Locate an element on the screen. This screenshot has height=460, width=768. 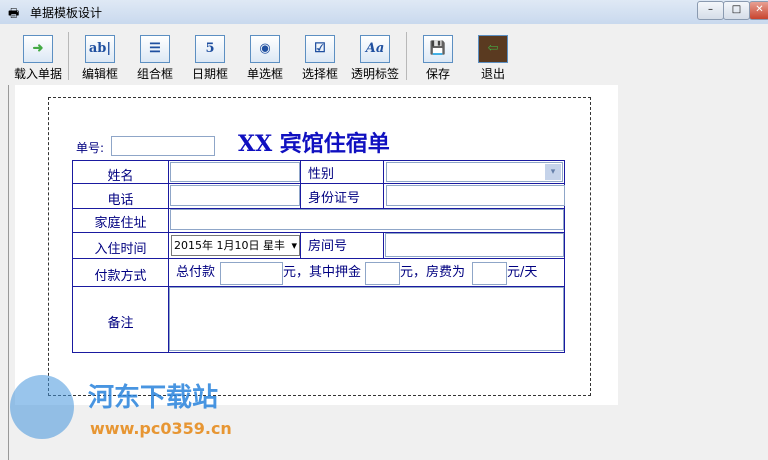
save-icon: 💾 is located at coordinates (438, 49).